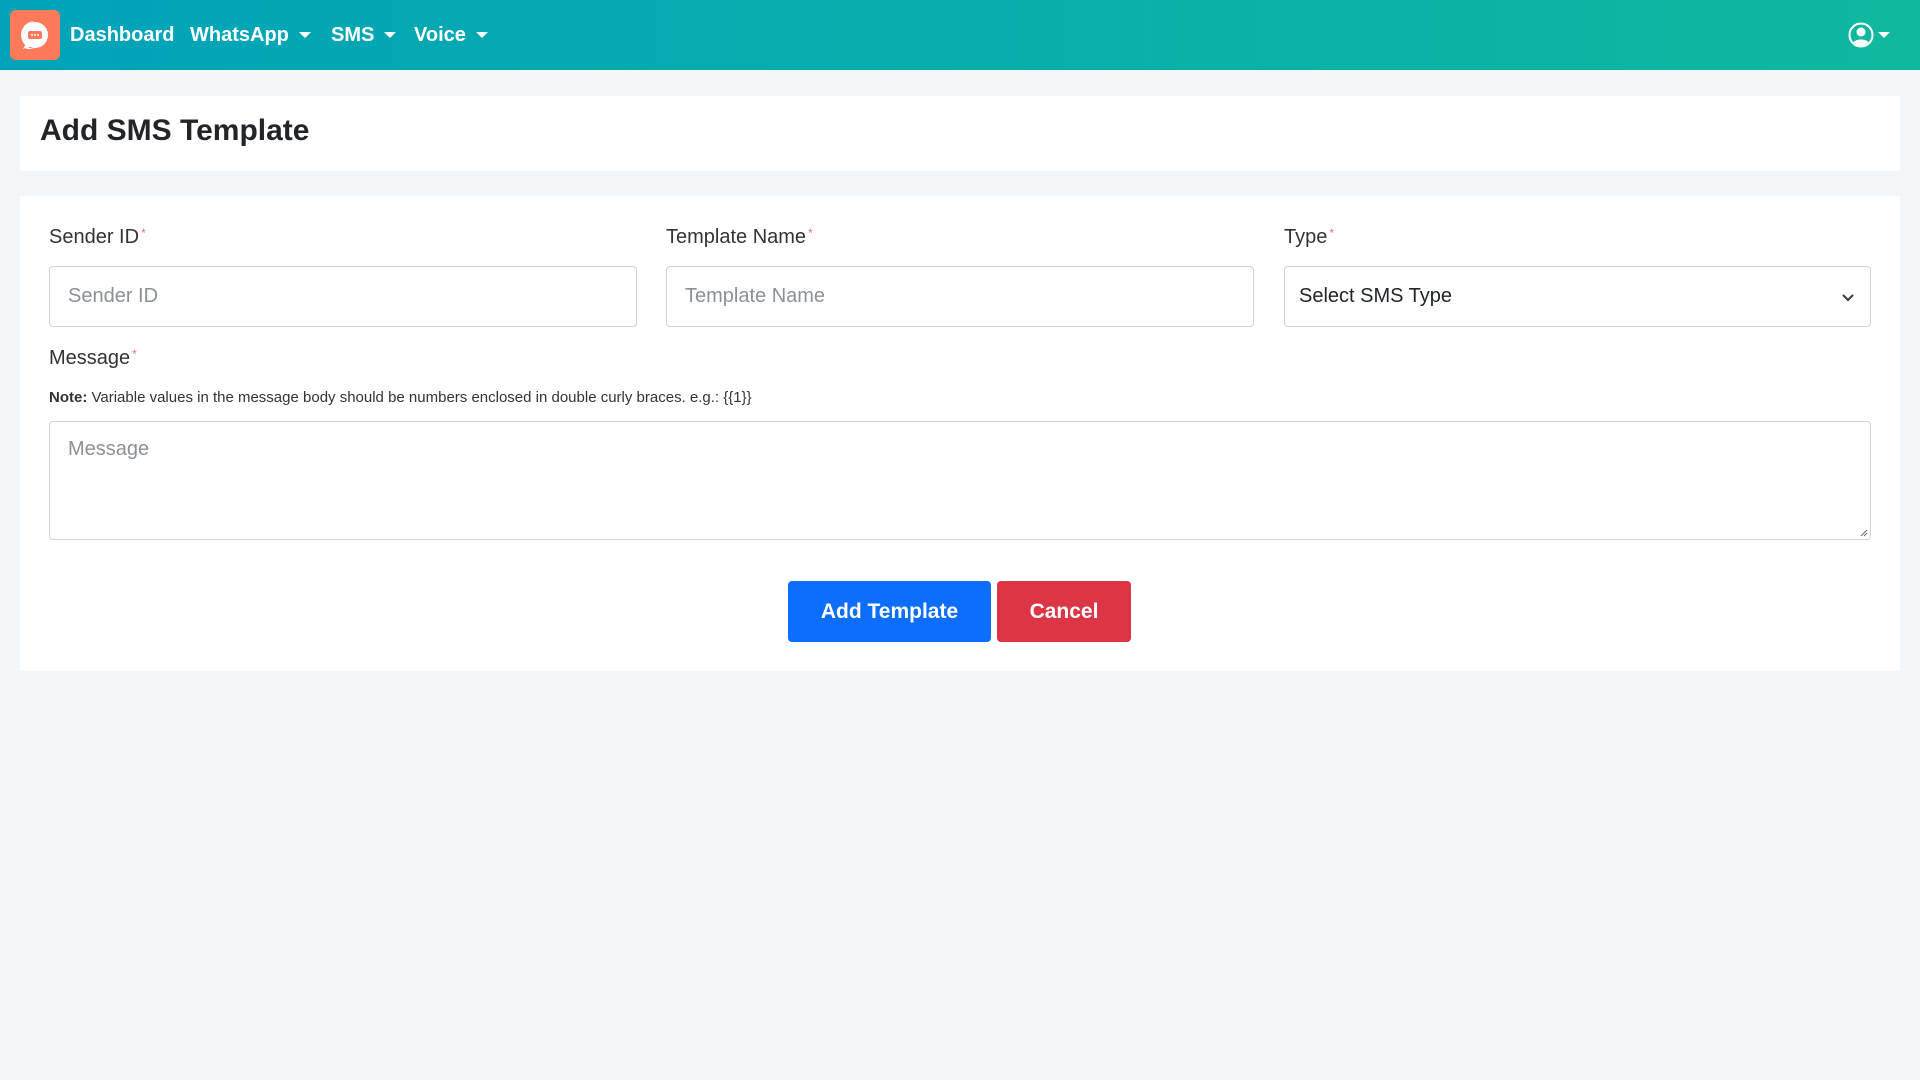 The height and width of the screenshot is (1080, 1920). Describe the element at coordinates (239, 34) in the screenshot. I see `nav-label: WhatsApp` at that location.